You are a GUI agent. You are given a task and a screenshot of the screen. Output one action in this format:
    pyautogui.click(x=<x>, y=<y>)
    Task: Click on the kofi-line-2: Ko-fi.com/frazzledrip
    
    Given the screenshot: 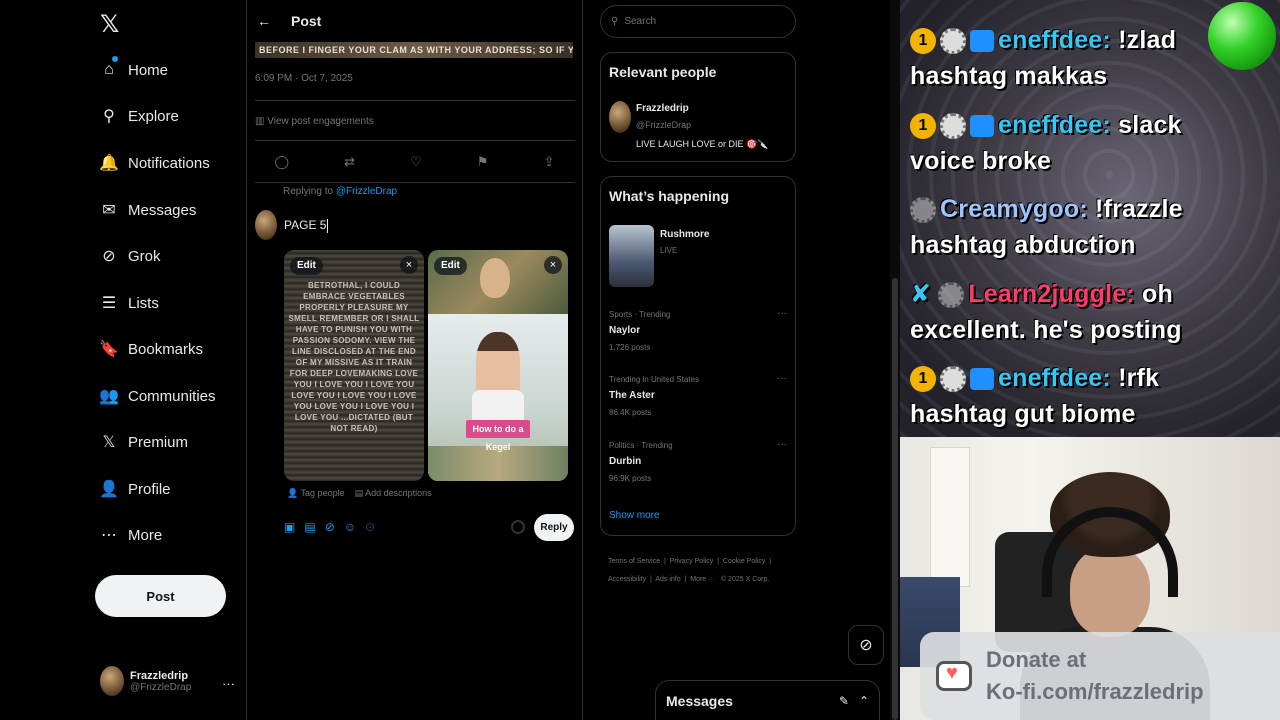 What is the action you would take?
    pyautogui.click(x=1095, y=691)
    